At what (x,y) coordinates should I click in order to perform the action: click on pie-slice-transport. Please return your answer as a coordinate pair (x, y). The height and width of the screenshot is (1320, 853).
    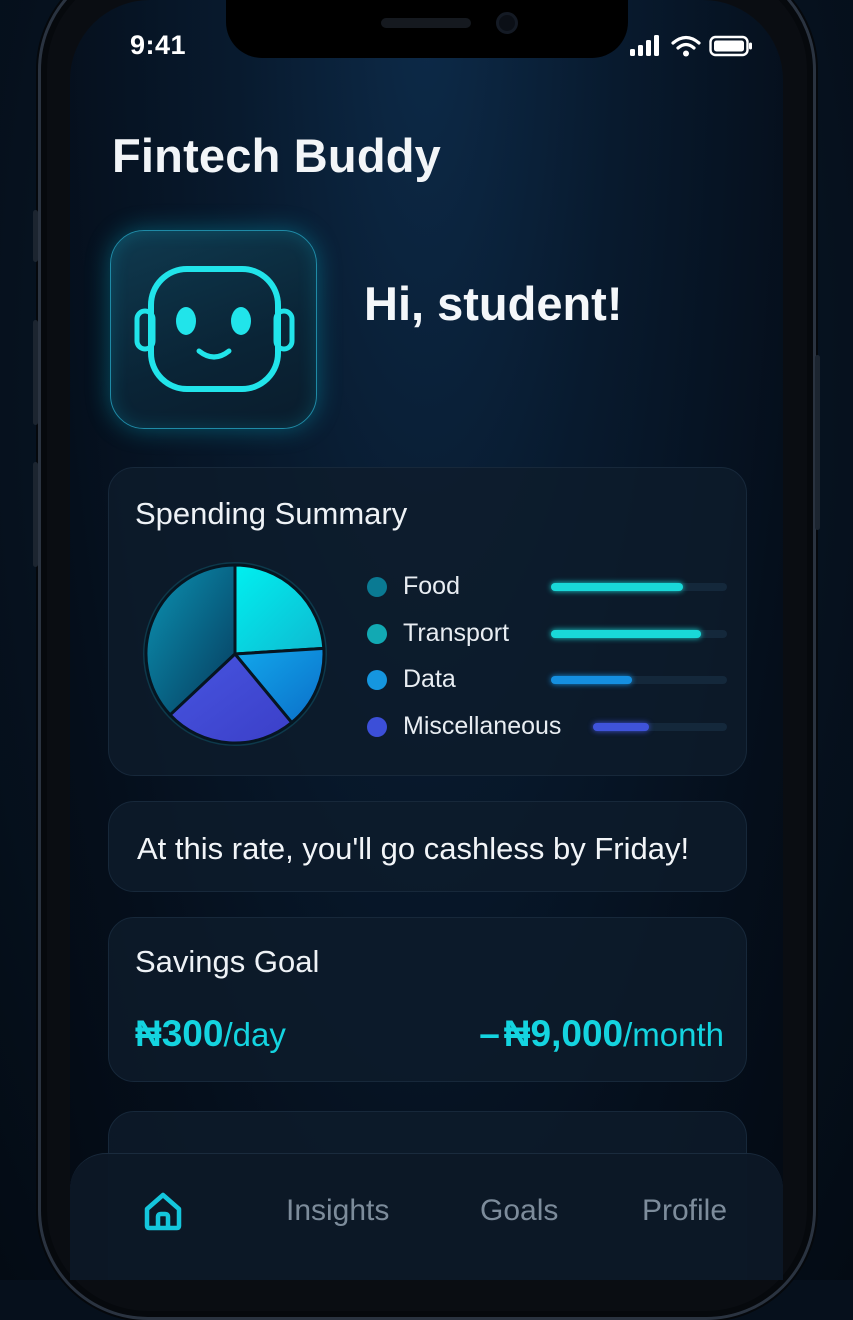
    Looking at the image, I should click on (279, 609).